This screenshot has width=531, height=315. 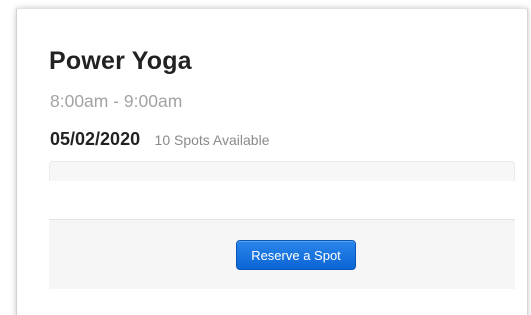 What do you see at coordinates (120, 61) in the screenshot?
I see `class-title: Power Yoga` at bounding box center [120, 61].